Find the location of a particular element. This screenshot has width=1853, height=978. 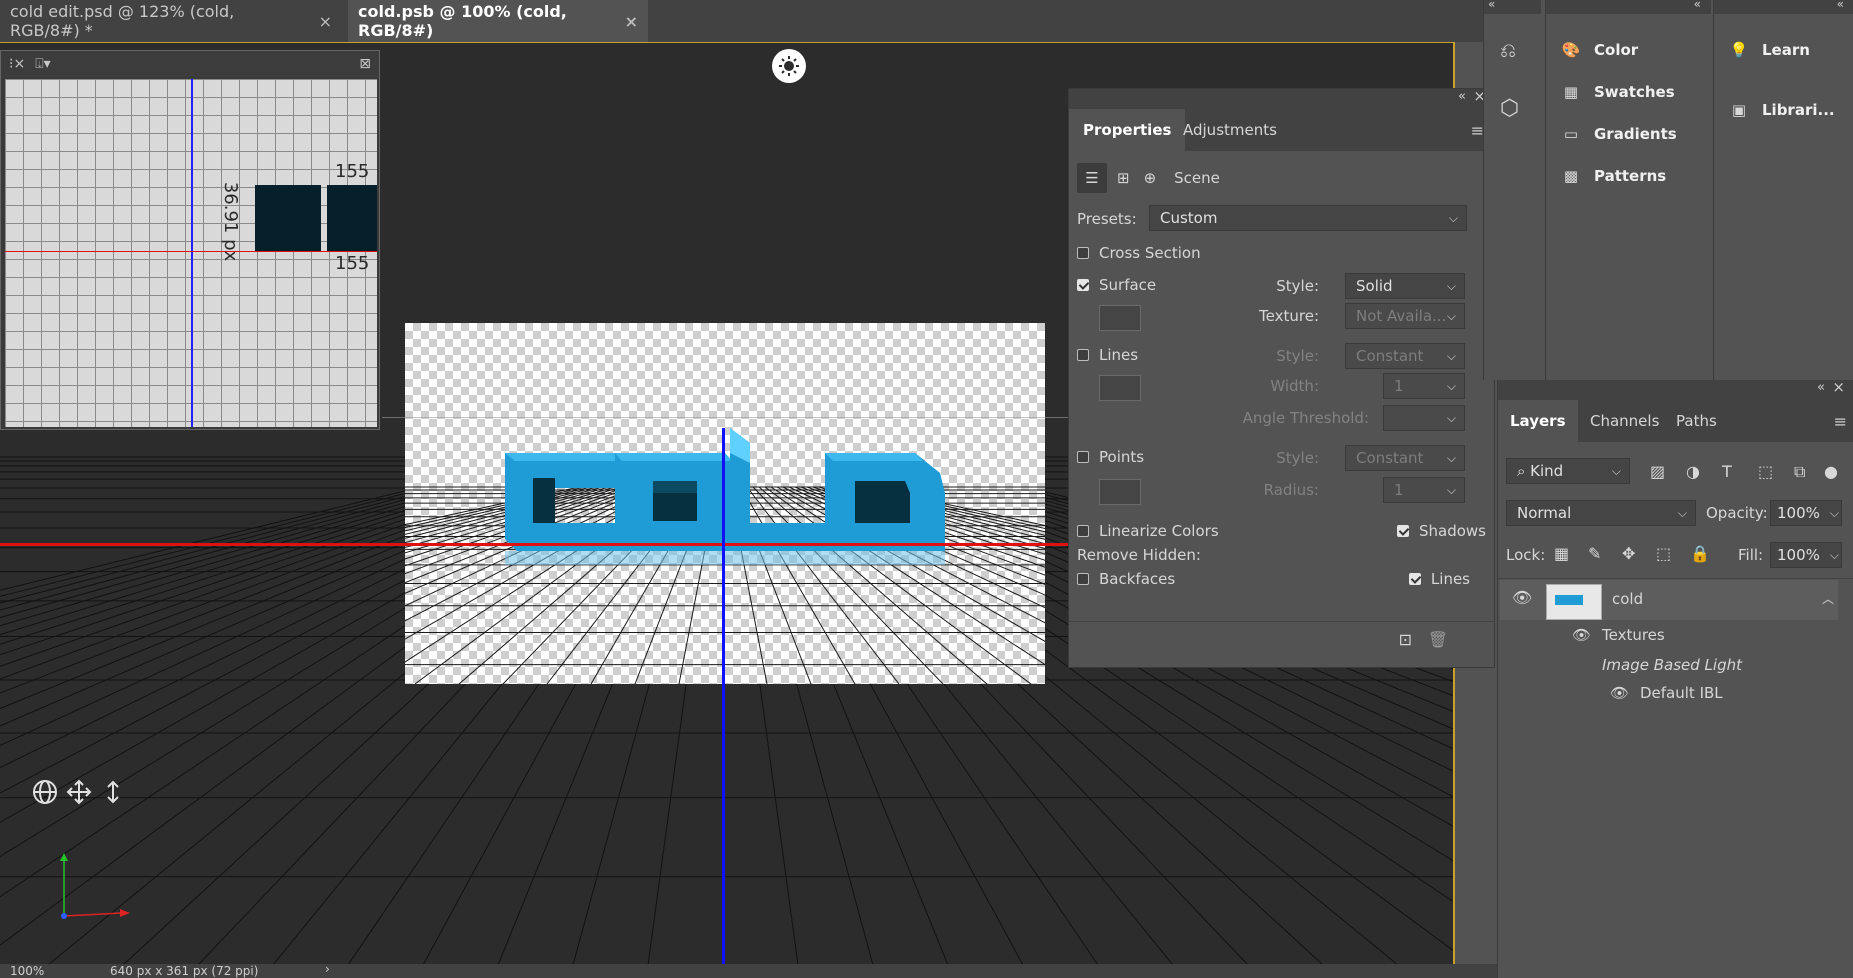

lock-pixels-icon: ✎ is located at coordinates (1594, 553).